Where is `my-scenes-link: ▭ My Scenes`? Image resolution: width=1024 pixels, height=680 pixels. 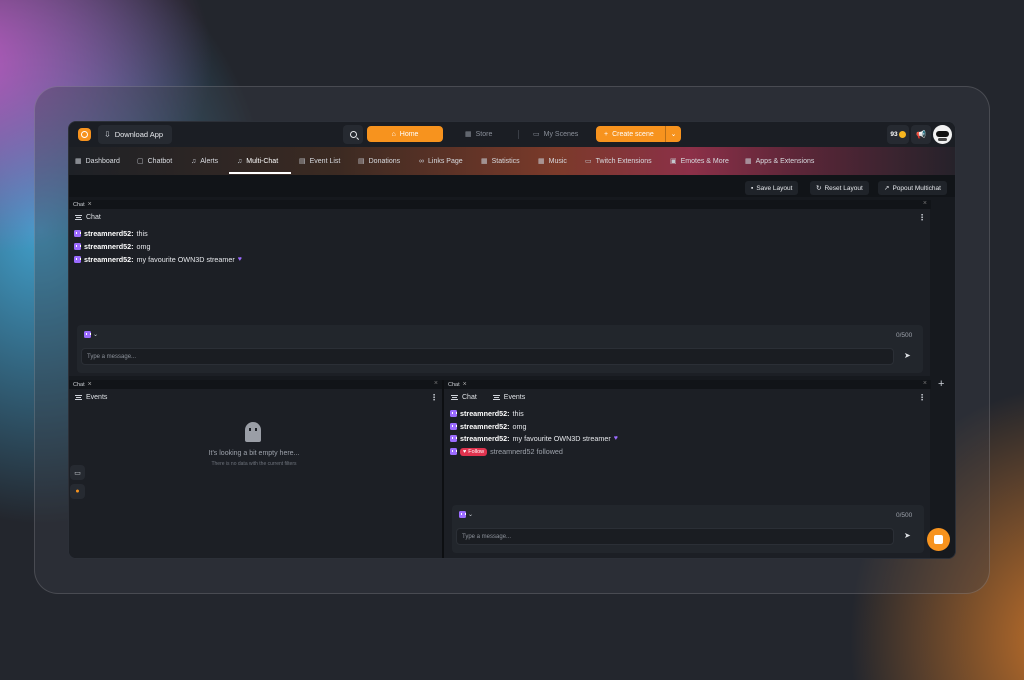 my-scenes-link: ▭ My Scenes is located at coordinates (555, 134).